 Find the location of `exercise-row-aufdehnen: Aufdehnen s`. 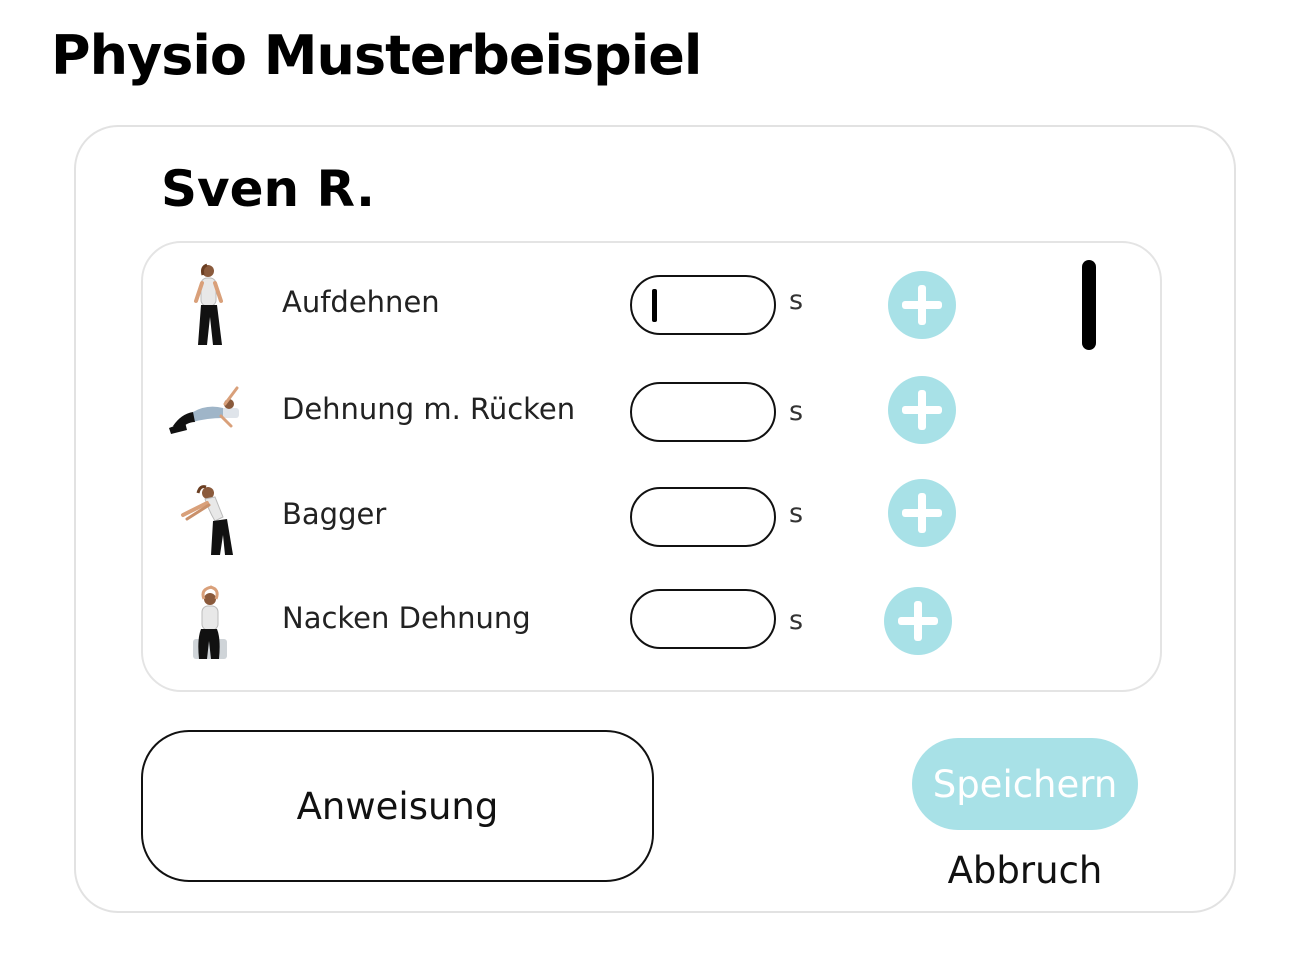

exercise-row-aufdehnen: Aufdehnen s is located at coordinates (651, 304).